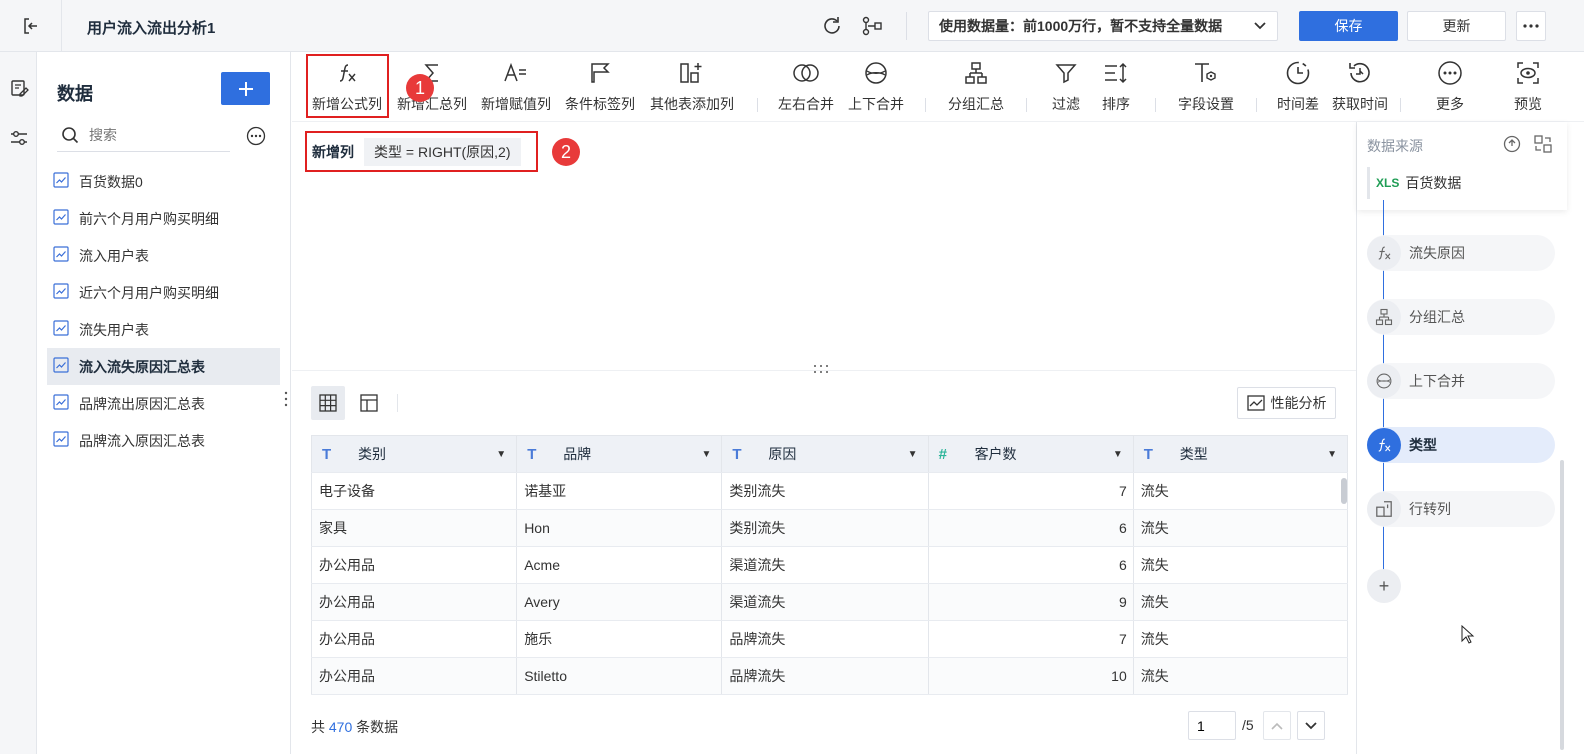 This screenshot has width=1584, height=754. What do you see at coordinates (1461, 509) in the screenshot?
I see `step-item: 行转列` at bounding box center [1461, 509].